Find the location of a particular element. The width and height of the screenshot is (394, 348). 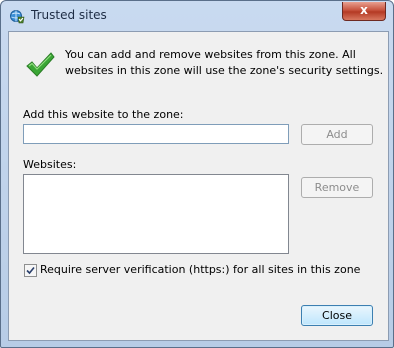

close-icon: x is located at coordinates (364, 10).